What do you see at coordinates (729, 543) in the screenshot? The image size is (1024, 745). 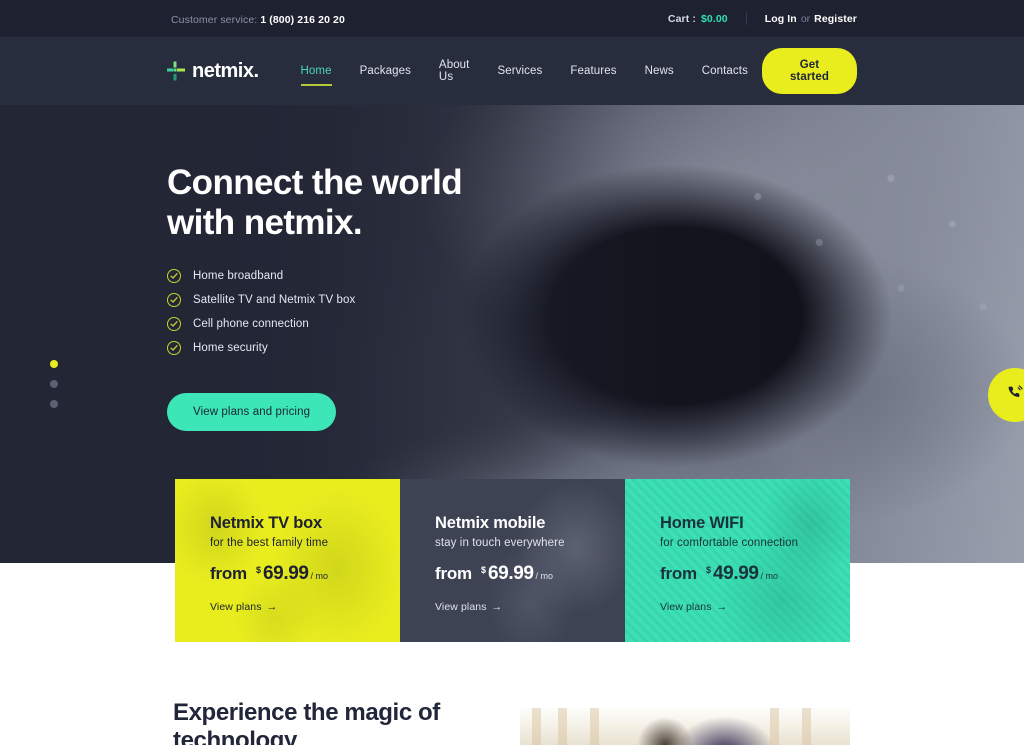 I see `promo-card-subtitle: for comfortable connection` at bounding box center [729, 543].